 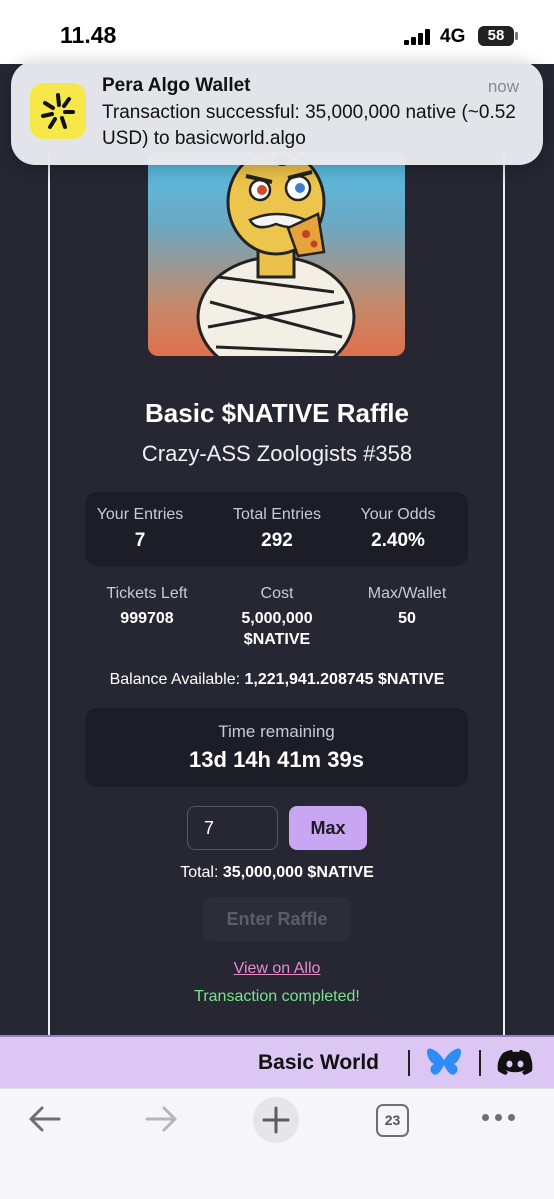 I want to click on notification-time: now, so click(x=503, y=86).